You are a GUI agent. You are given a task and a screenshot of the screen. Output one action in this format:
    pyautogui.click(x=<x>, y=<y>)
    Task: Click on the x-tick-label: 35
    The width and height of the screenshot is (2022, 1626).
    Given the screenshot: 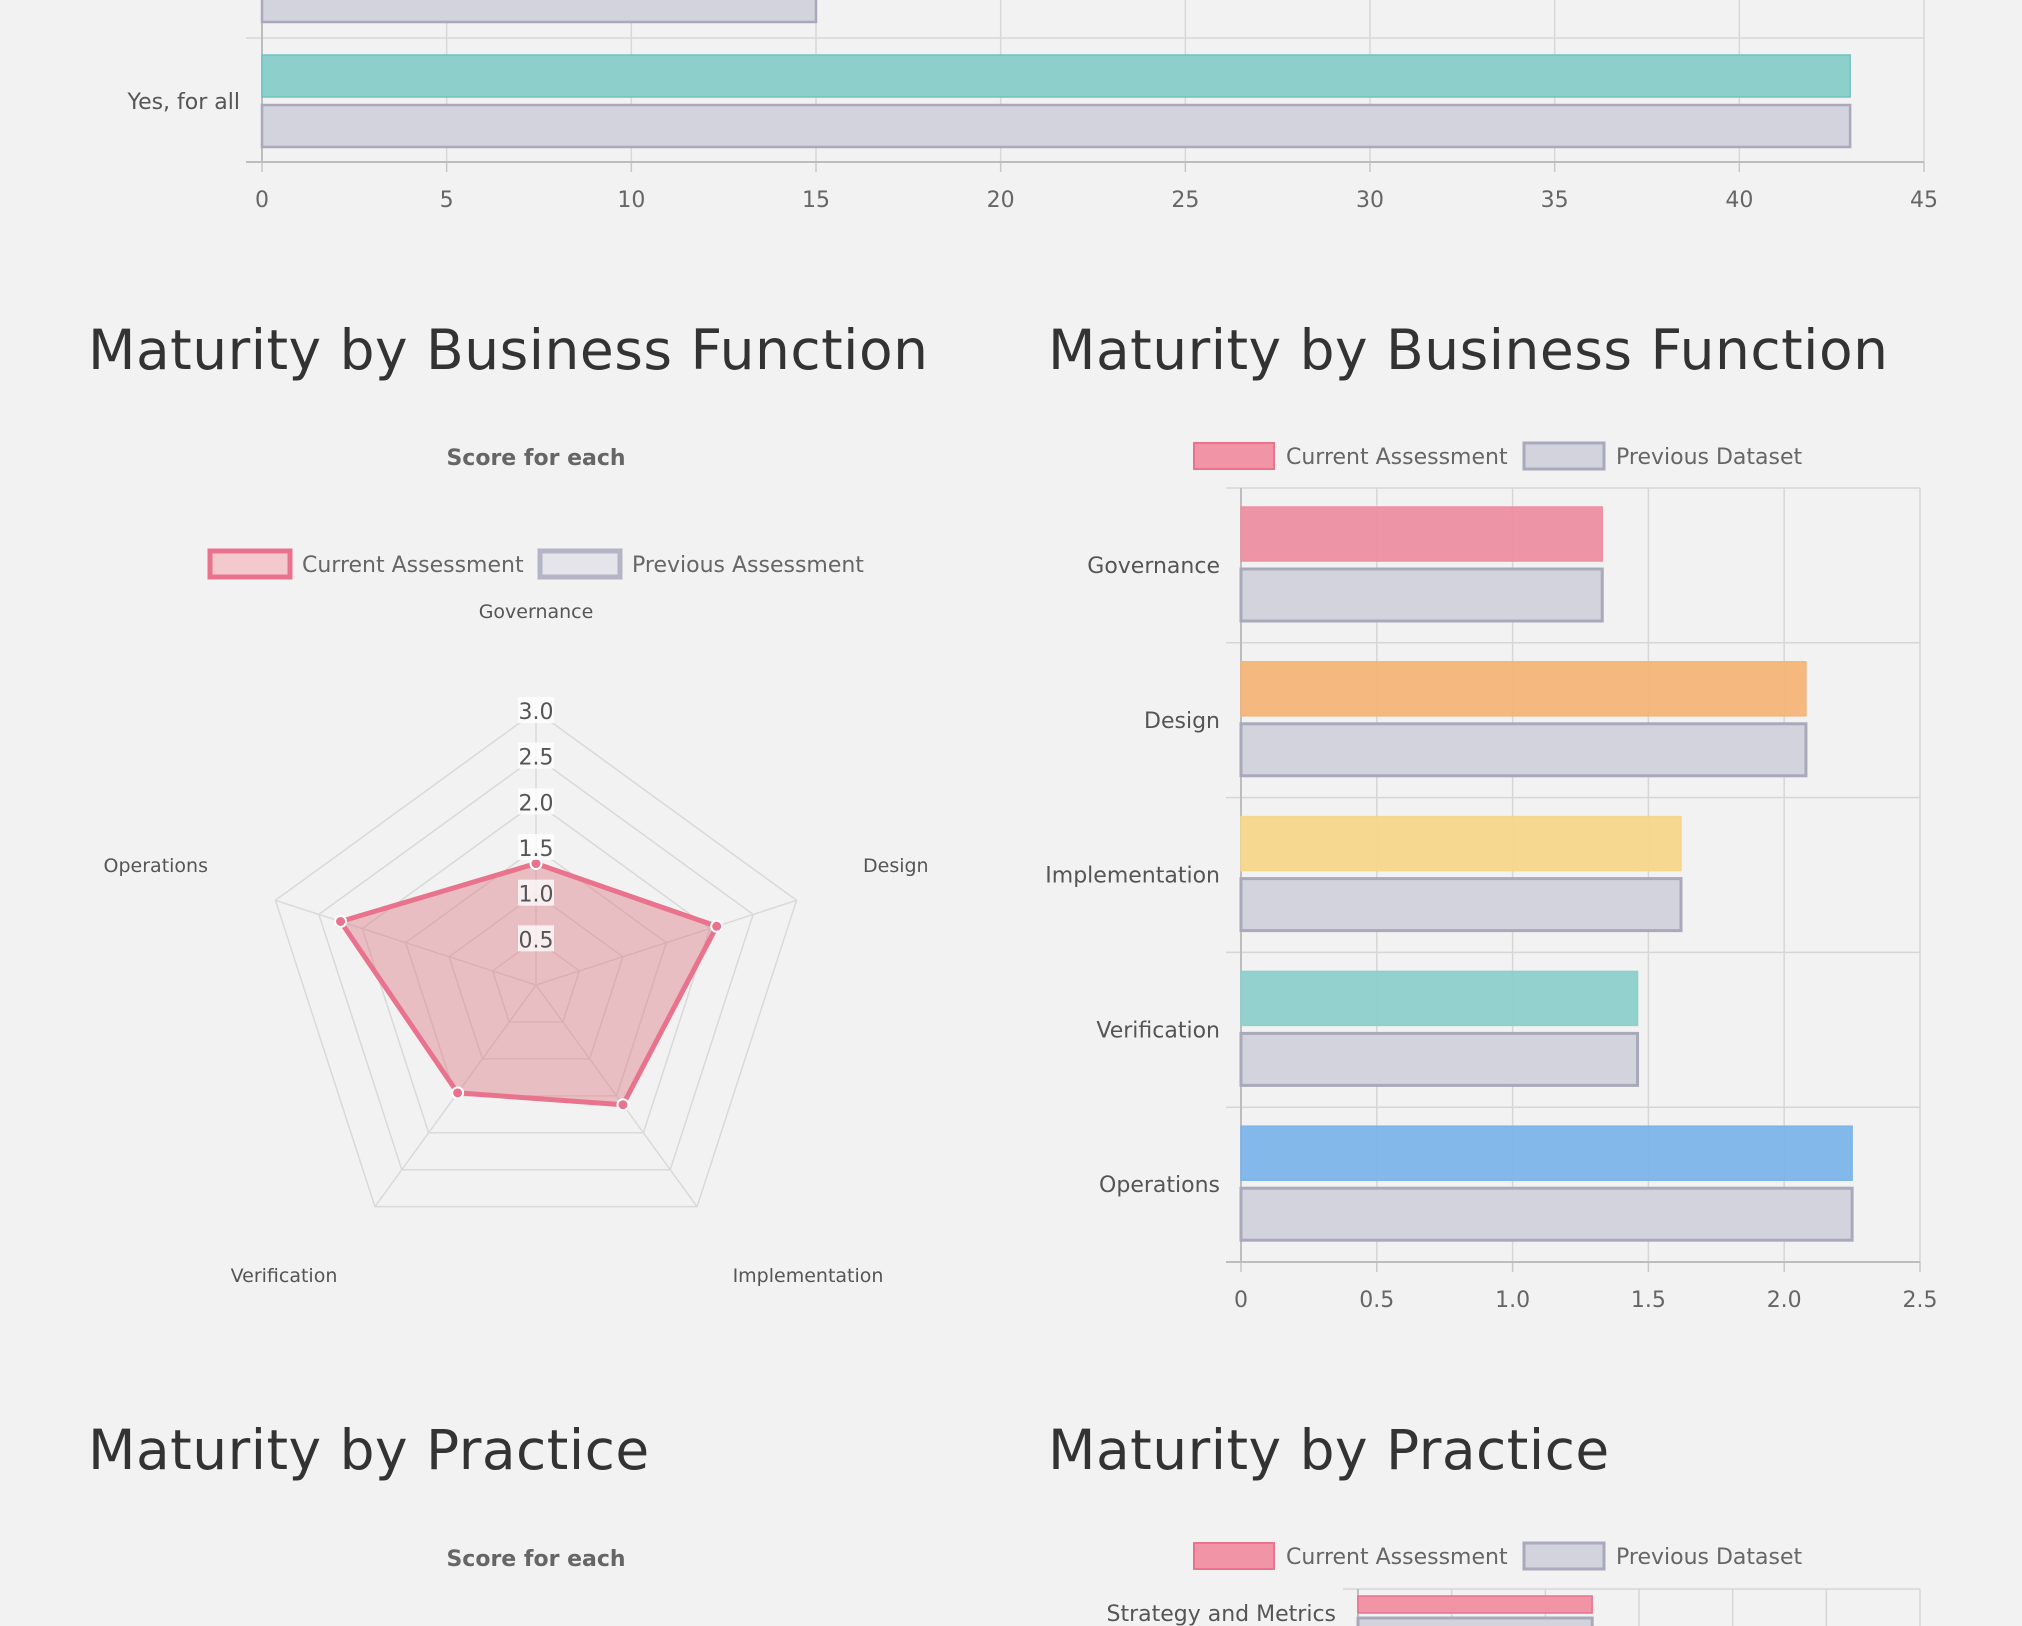 What is the action you would take?
    pyautogui.click(x=1555, y=200)
    